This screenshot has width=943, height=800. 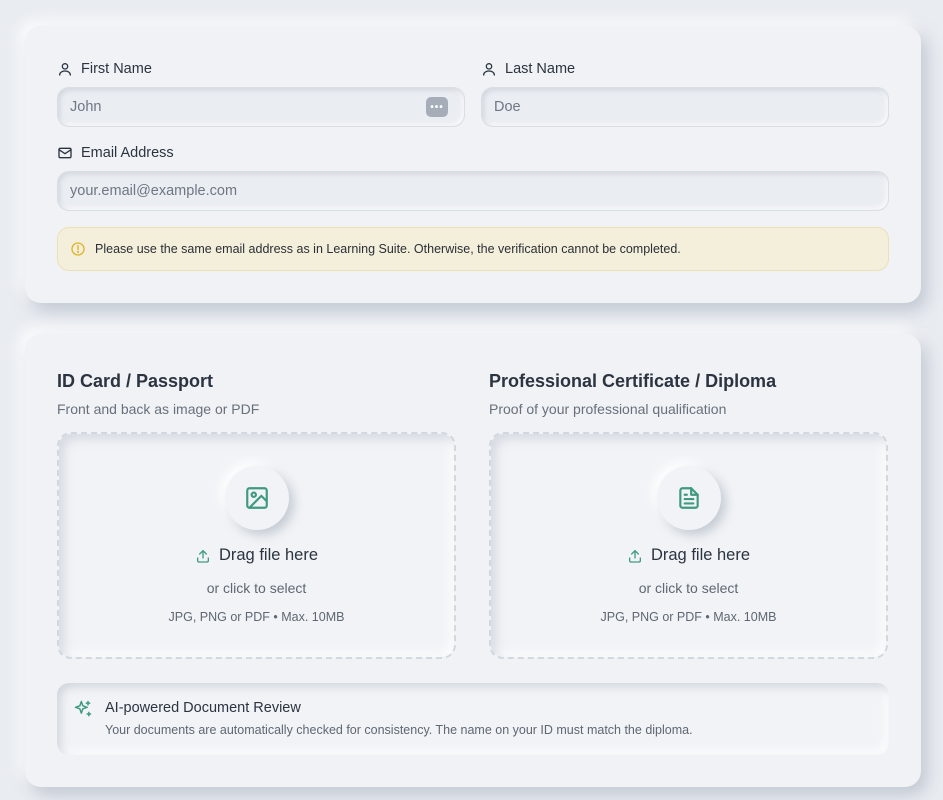 What do you see at coordinates (608, 409) in the screenshot?
I see `certificate-subtitle: Proof of your professional qualification` at bounding box center [608, 409].